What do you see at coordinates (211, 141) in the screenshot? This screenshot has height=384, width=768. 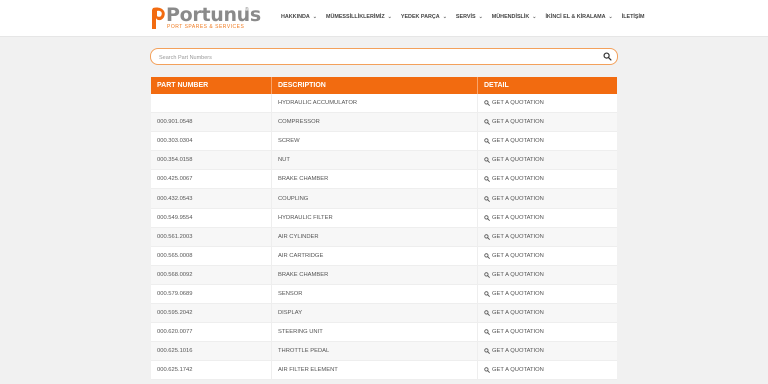 I see `part-number-cell: 000.303.0304` at bounding box center [211, 141].